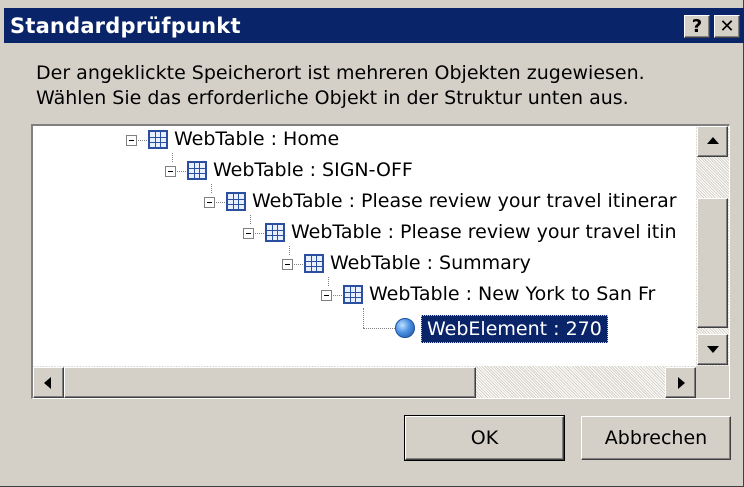 The height and width of the screenshot is (487, 744). What do you see at coordinates (712, 382) in the screenshot?
I see `scrollbar-corner` at bounding box center [712, 382].